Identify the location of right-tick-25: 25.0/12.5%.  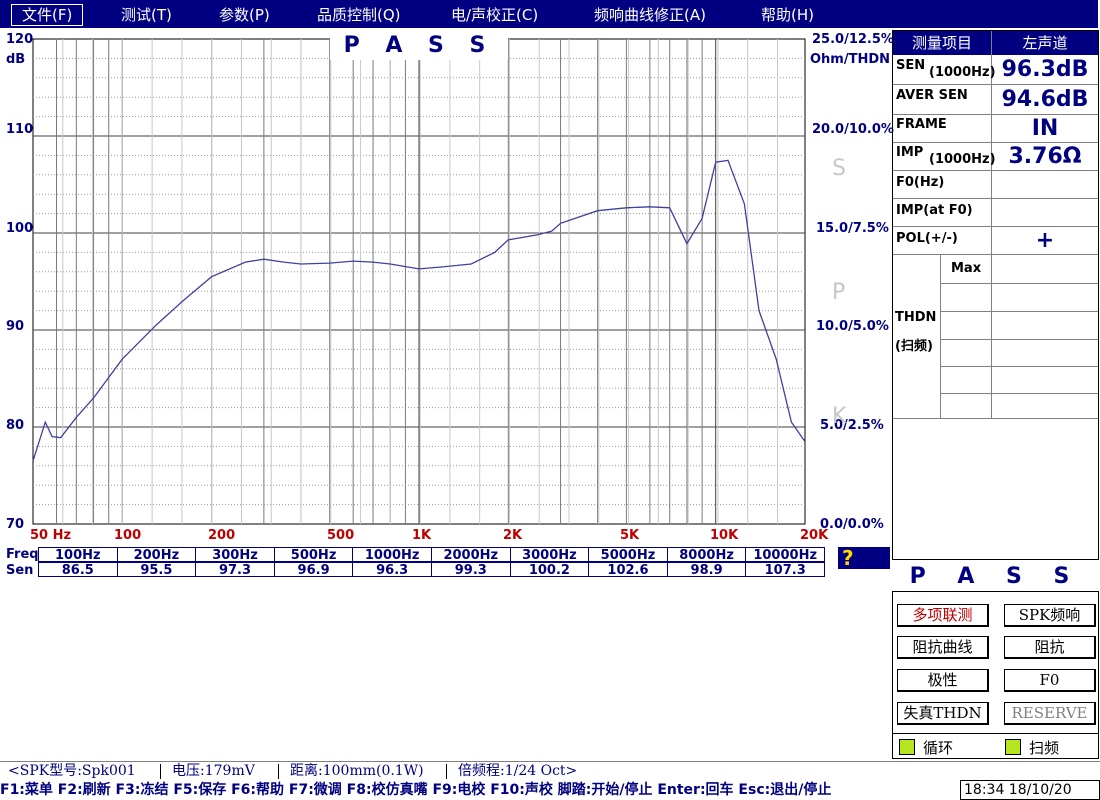
(853, 39).